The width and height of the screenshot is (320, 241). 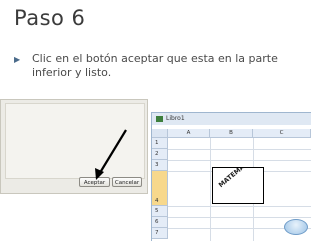 What do you see at coordinates (160, 233) in the screenshot?
I see `row-header-7: 7` at bounding box center [160, 233].